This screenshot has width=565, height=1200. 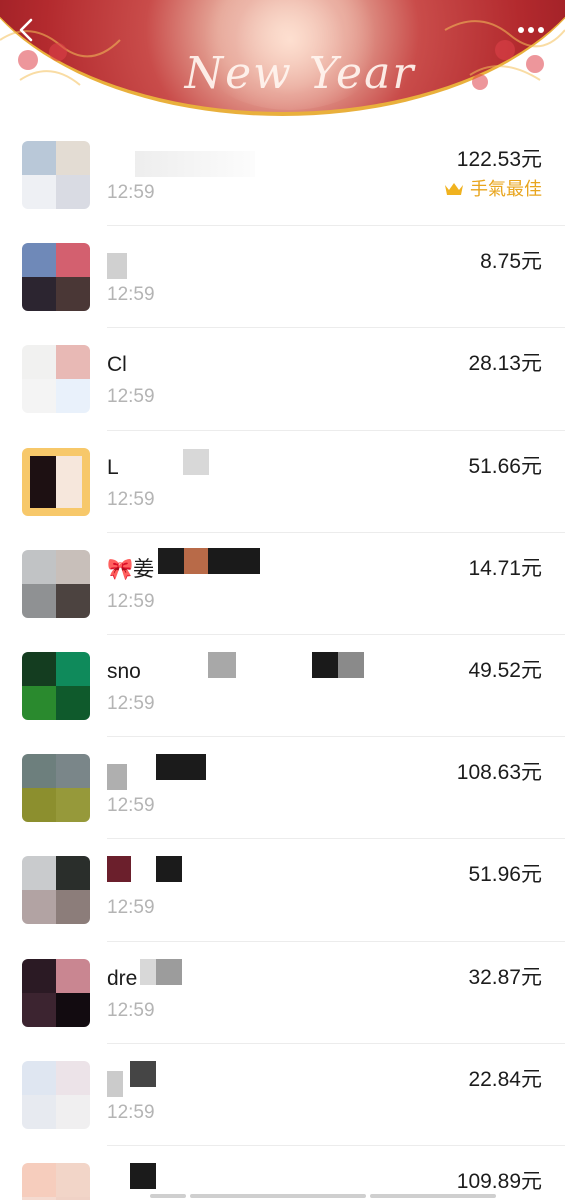 I want to click on list-item: 12:59 8.75元, so click(x=282, y=277).